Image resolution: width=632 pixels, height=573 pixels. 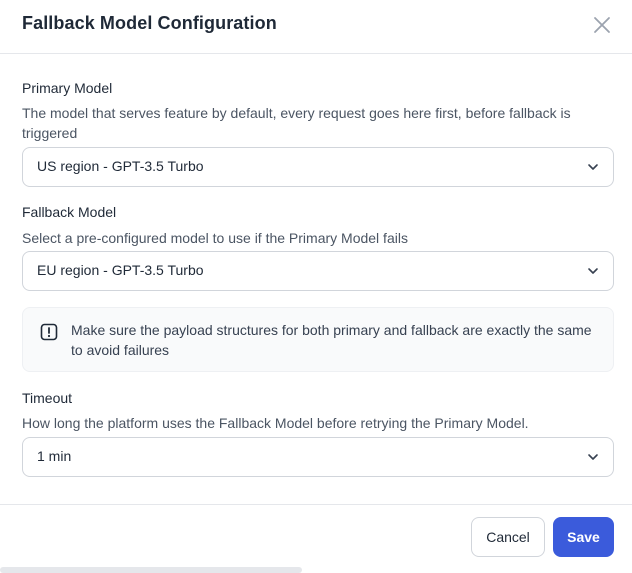 I want to click on fallback-model-label: Fallback Model, so click(x=69, y=212).